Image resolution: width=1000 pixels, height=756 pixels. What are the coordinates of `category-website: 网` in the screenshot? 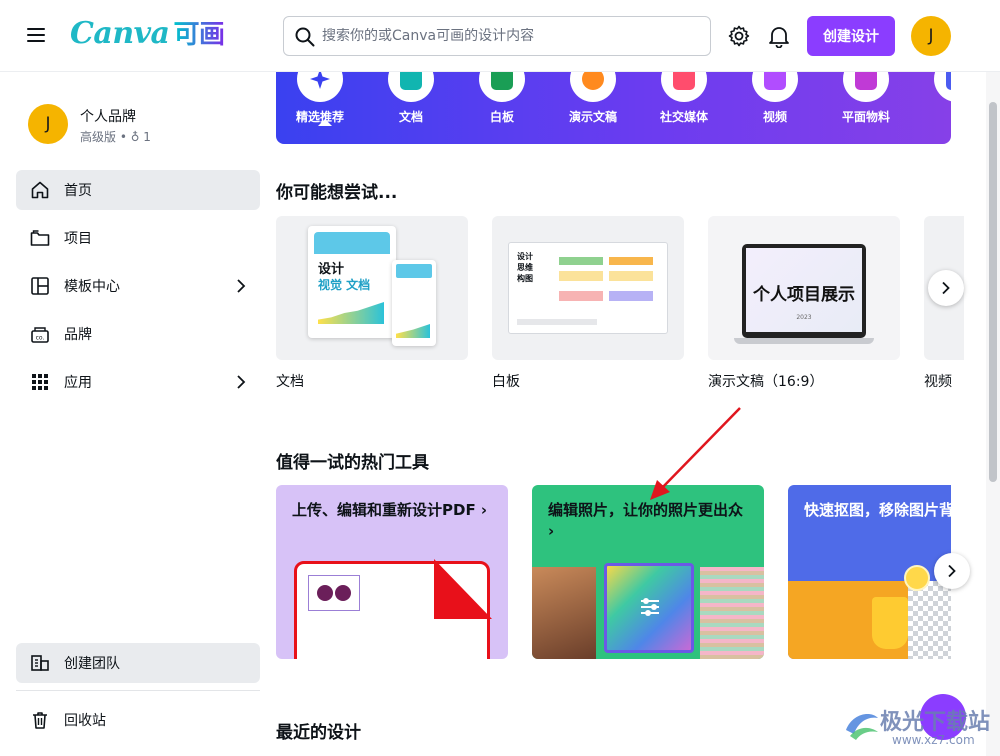 It's located at (934, 98).